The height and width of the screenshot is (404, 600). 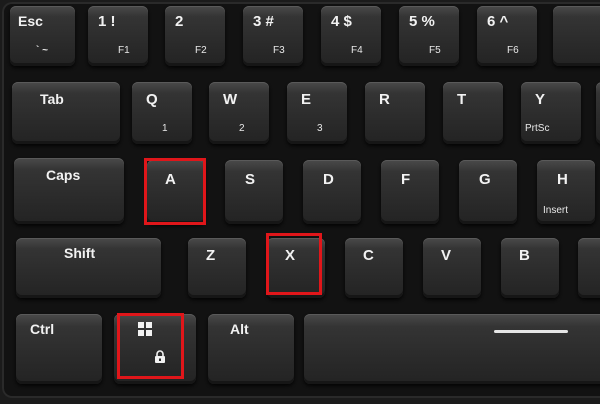 What do you see at coordinates (124, 50) in the screenshot?
I see `key-1-sub: F1` at bounding box center [124, 50].